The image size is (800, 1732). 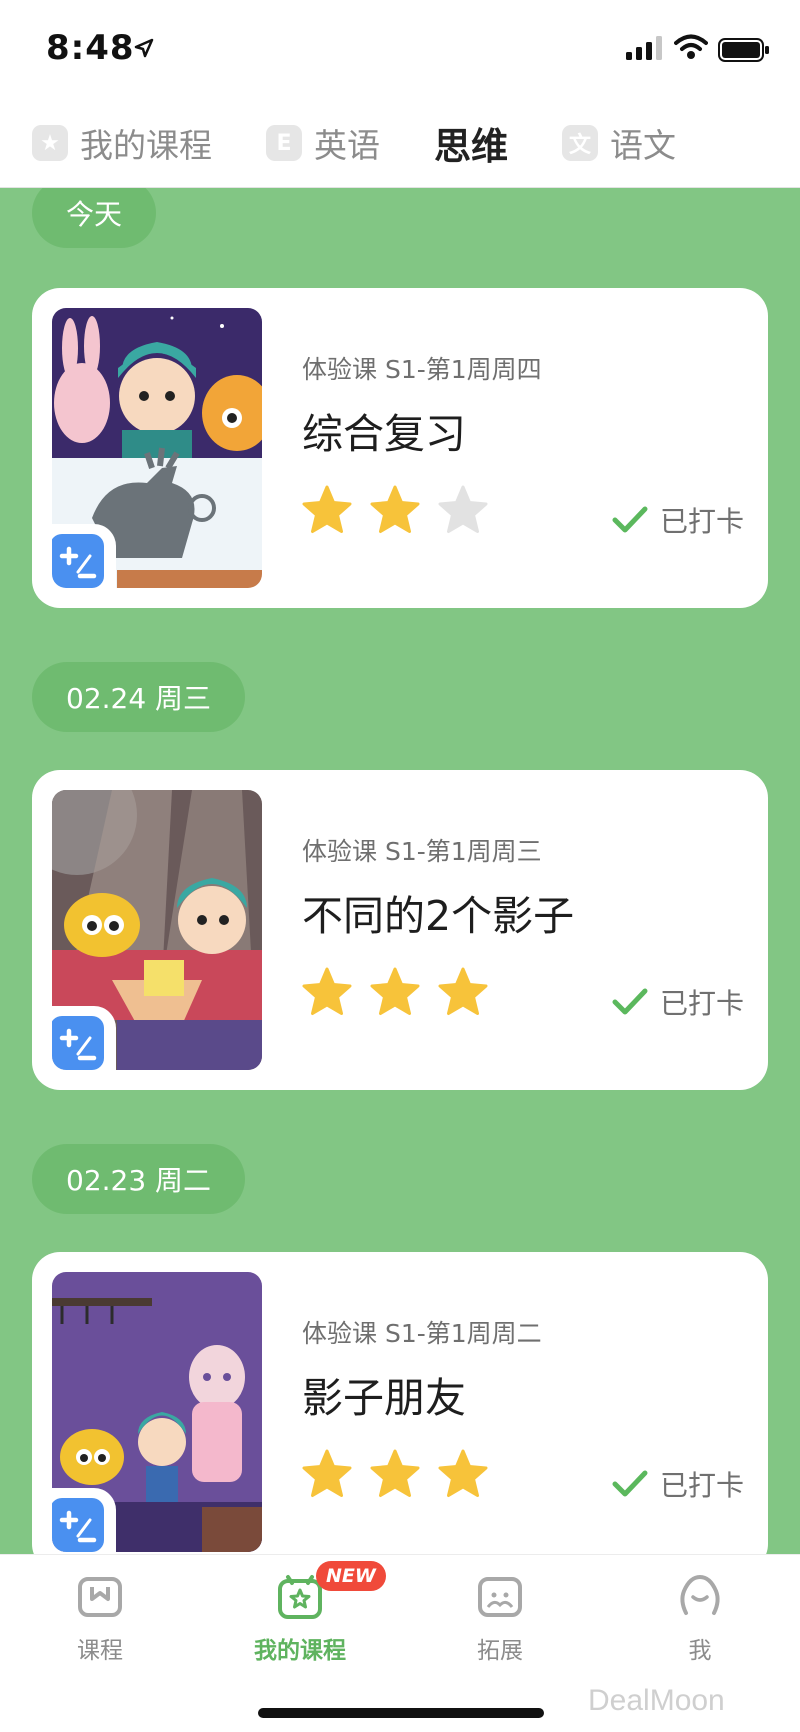 I want to click on course-book-icon, so click(x=100, y=1597).